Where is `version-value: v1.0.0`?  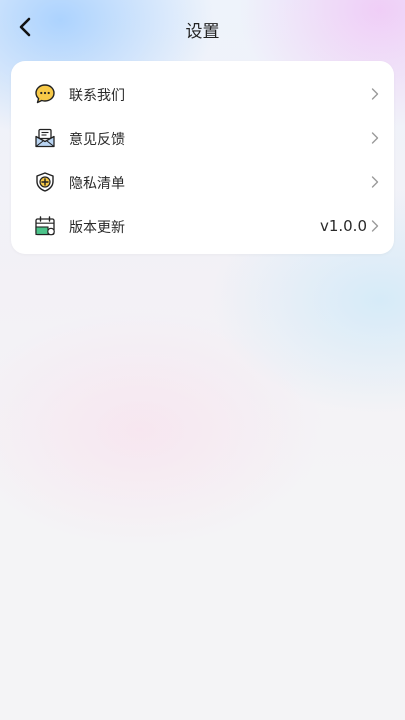 version-value: v1.0.0 is located at coordinates (343, 226).